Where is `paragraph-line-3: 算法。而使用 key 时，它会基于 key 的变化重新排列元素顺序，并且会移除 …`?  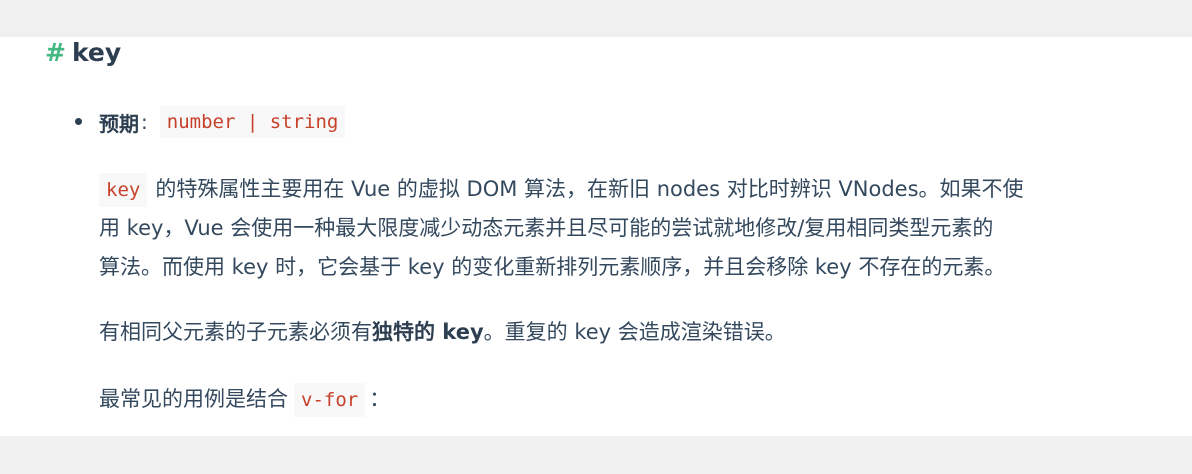
paragraph-line-3: 算法。而使用 key 时，它会基于 key 的变化重新排列元素顺序，并且会移除 … is located at coordinates (552, 267).